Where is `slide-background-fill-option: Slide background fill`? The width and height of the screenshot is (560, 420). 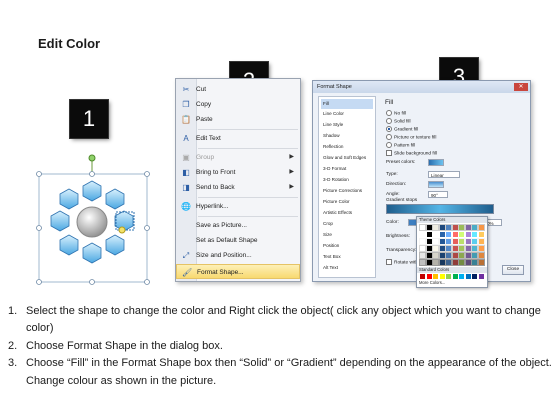 slide-background-fill-option: Slide background fill is located at coordinates (411, 153).